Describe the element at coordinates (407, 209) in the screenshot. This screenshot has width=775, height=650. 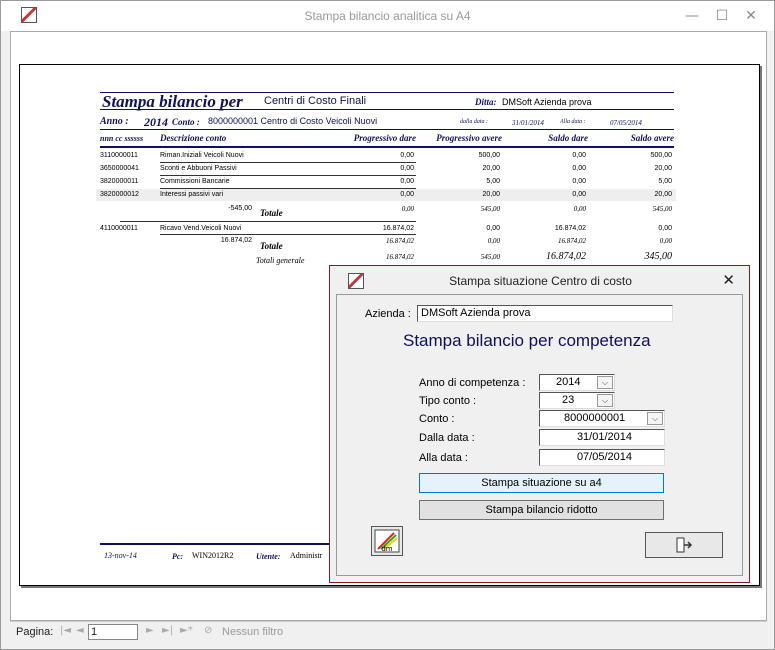
I see `subtotal-prog-dare: 0,00` at that location.